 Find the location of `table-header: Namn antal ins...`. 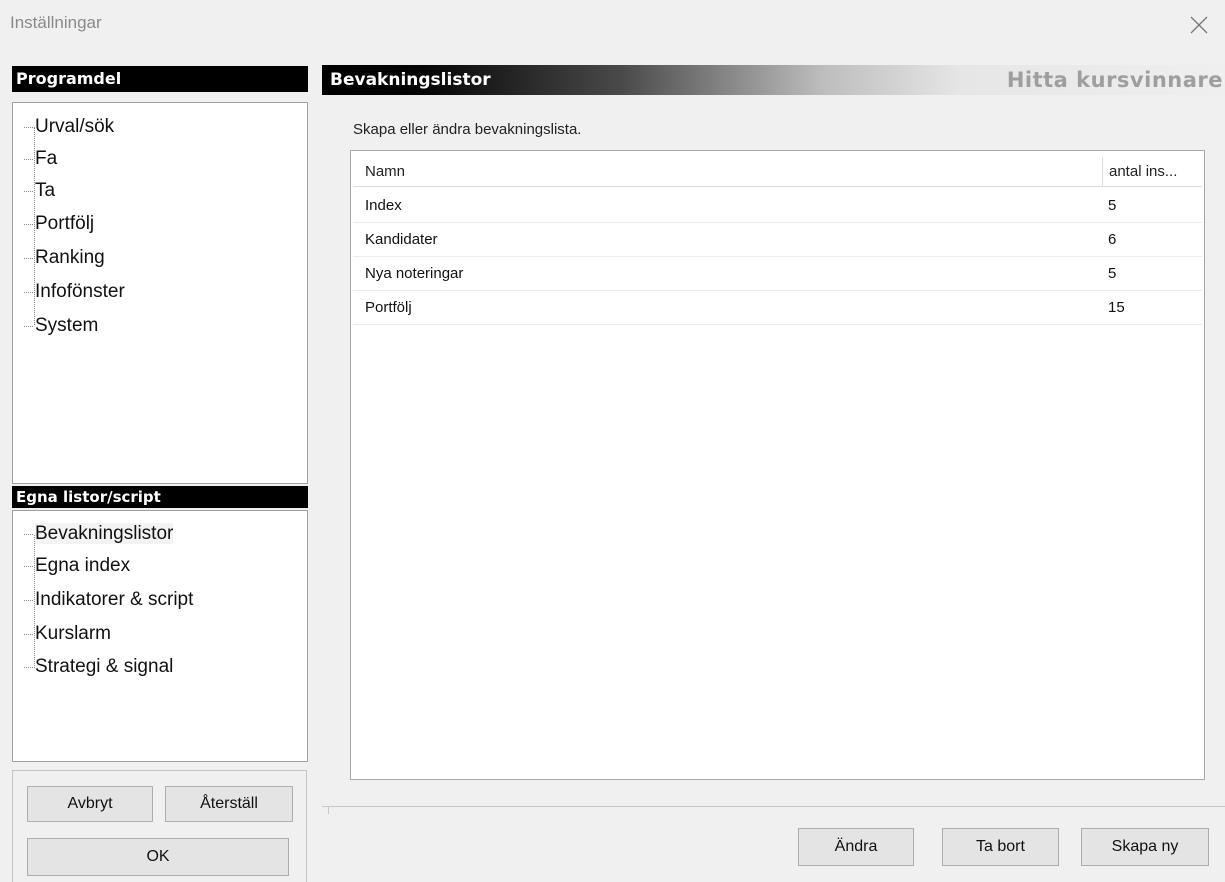

table-header: Namn antal ins... is located at coordinates (777, 172).